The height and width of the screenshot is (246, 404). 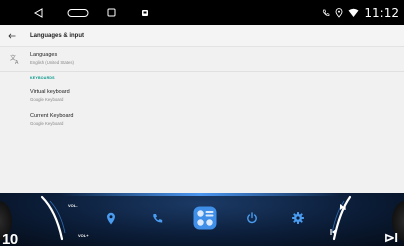 I want to click on recents-square-icon, so click(x=111, y=12).